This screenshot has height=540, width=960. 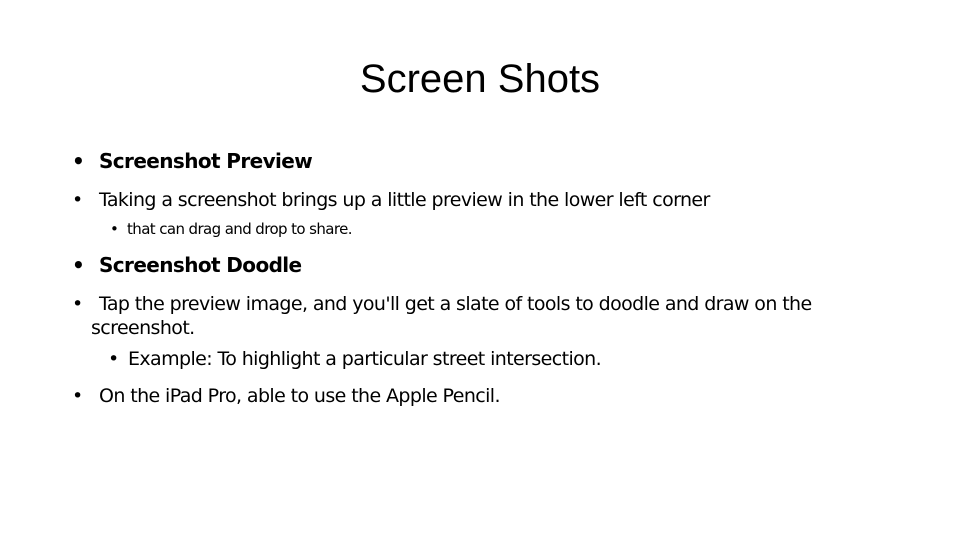 What do you see at coordinates (200, 265) in the screenshot?
I see `bullet-text: Screenshot Doodle` at bounding box center [200, 265].